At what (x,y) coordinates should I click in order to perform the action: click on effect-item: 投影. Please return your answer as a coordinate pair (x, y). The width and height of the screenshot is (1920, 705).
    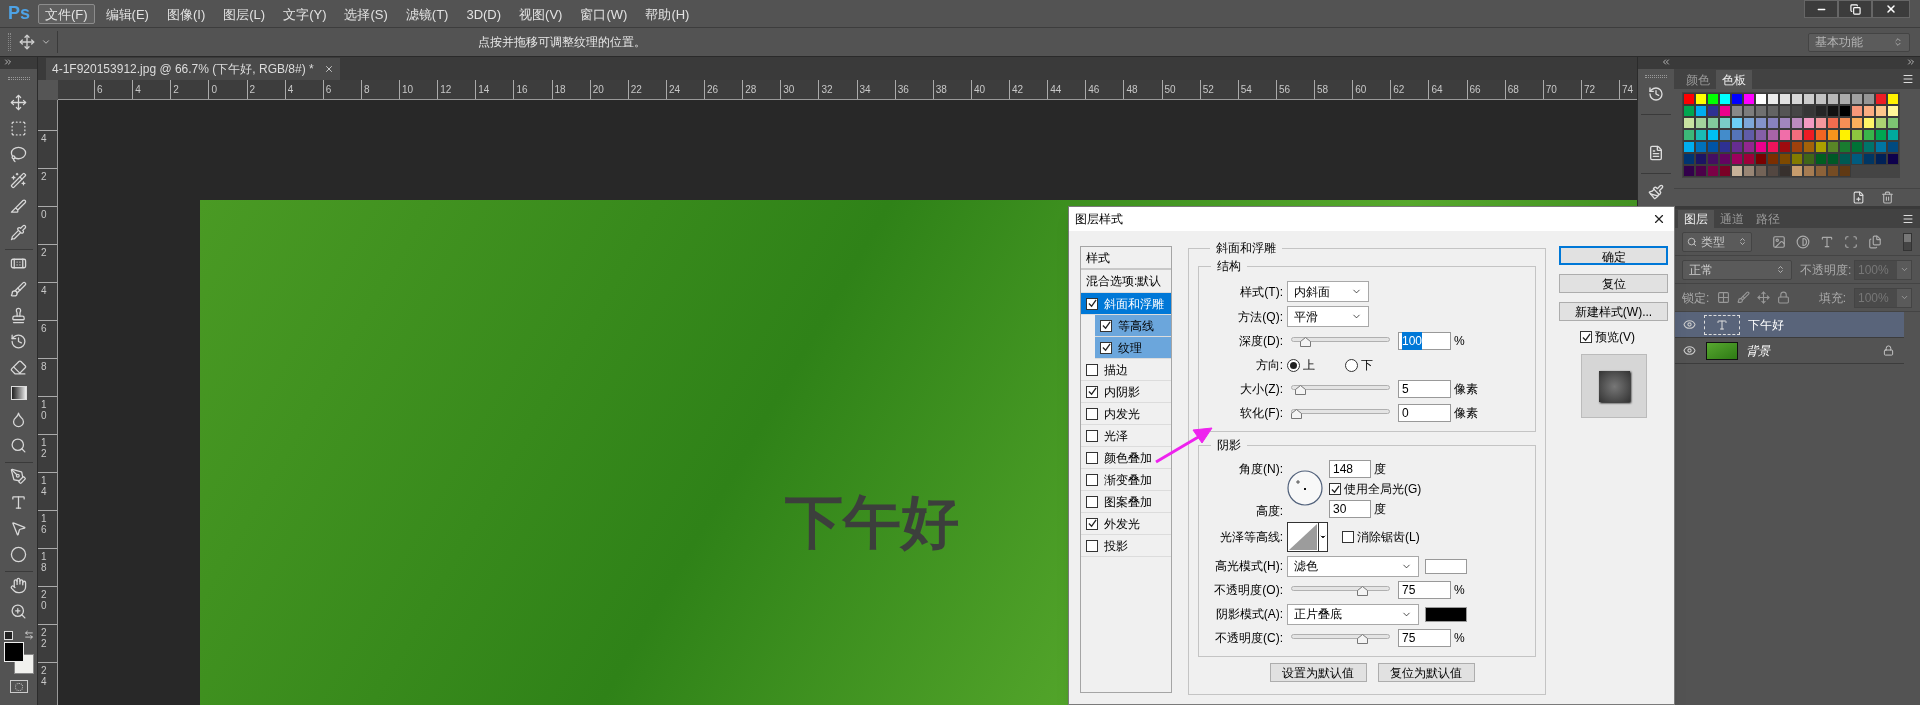
    Looking at the image, I should click on (1126, 546).